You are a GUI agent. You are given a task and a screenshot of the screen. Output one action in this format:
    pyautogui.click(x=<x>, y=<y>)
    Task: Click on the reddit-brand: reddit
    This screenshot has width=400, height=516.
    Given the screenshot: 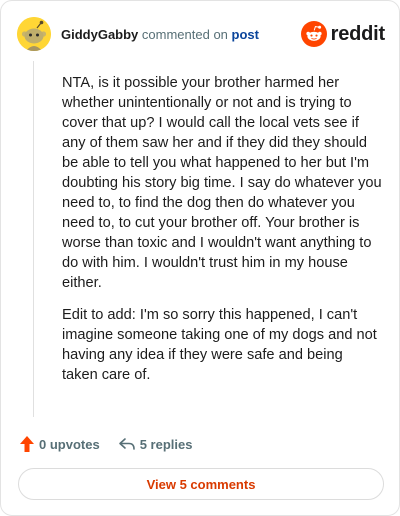 What is the action you would take?
    pyautogui.click(x=343, y=34)
    